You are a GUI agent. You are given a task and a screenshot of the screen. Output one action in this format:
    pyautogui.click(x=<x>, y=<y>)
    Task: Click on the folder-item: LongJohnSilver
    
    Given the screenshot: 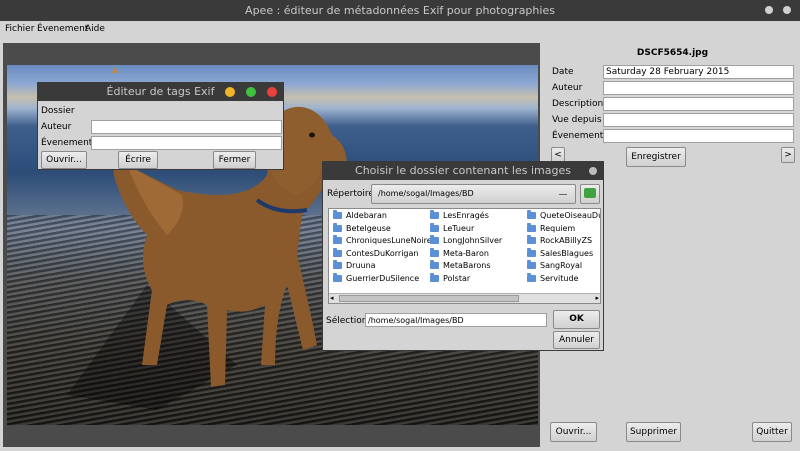 What is the action you would take?
    pyautogui.click(x=466, y=240)
    